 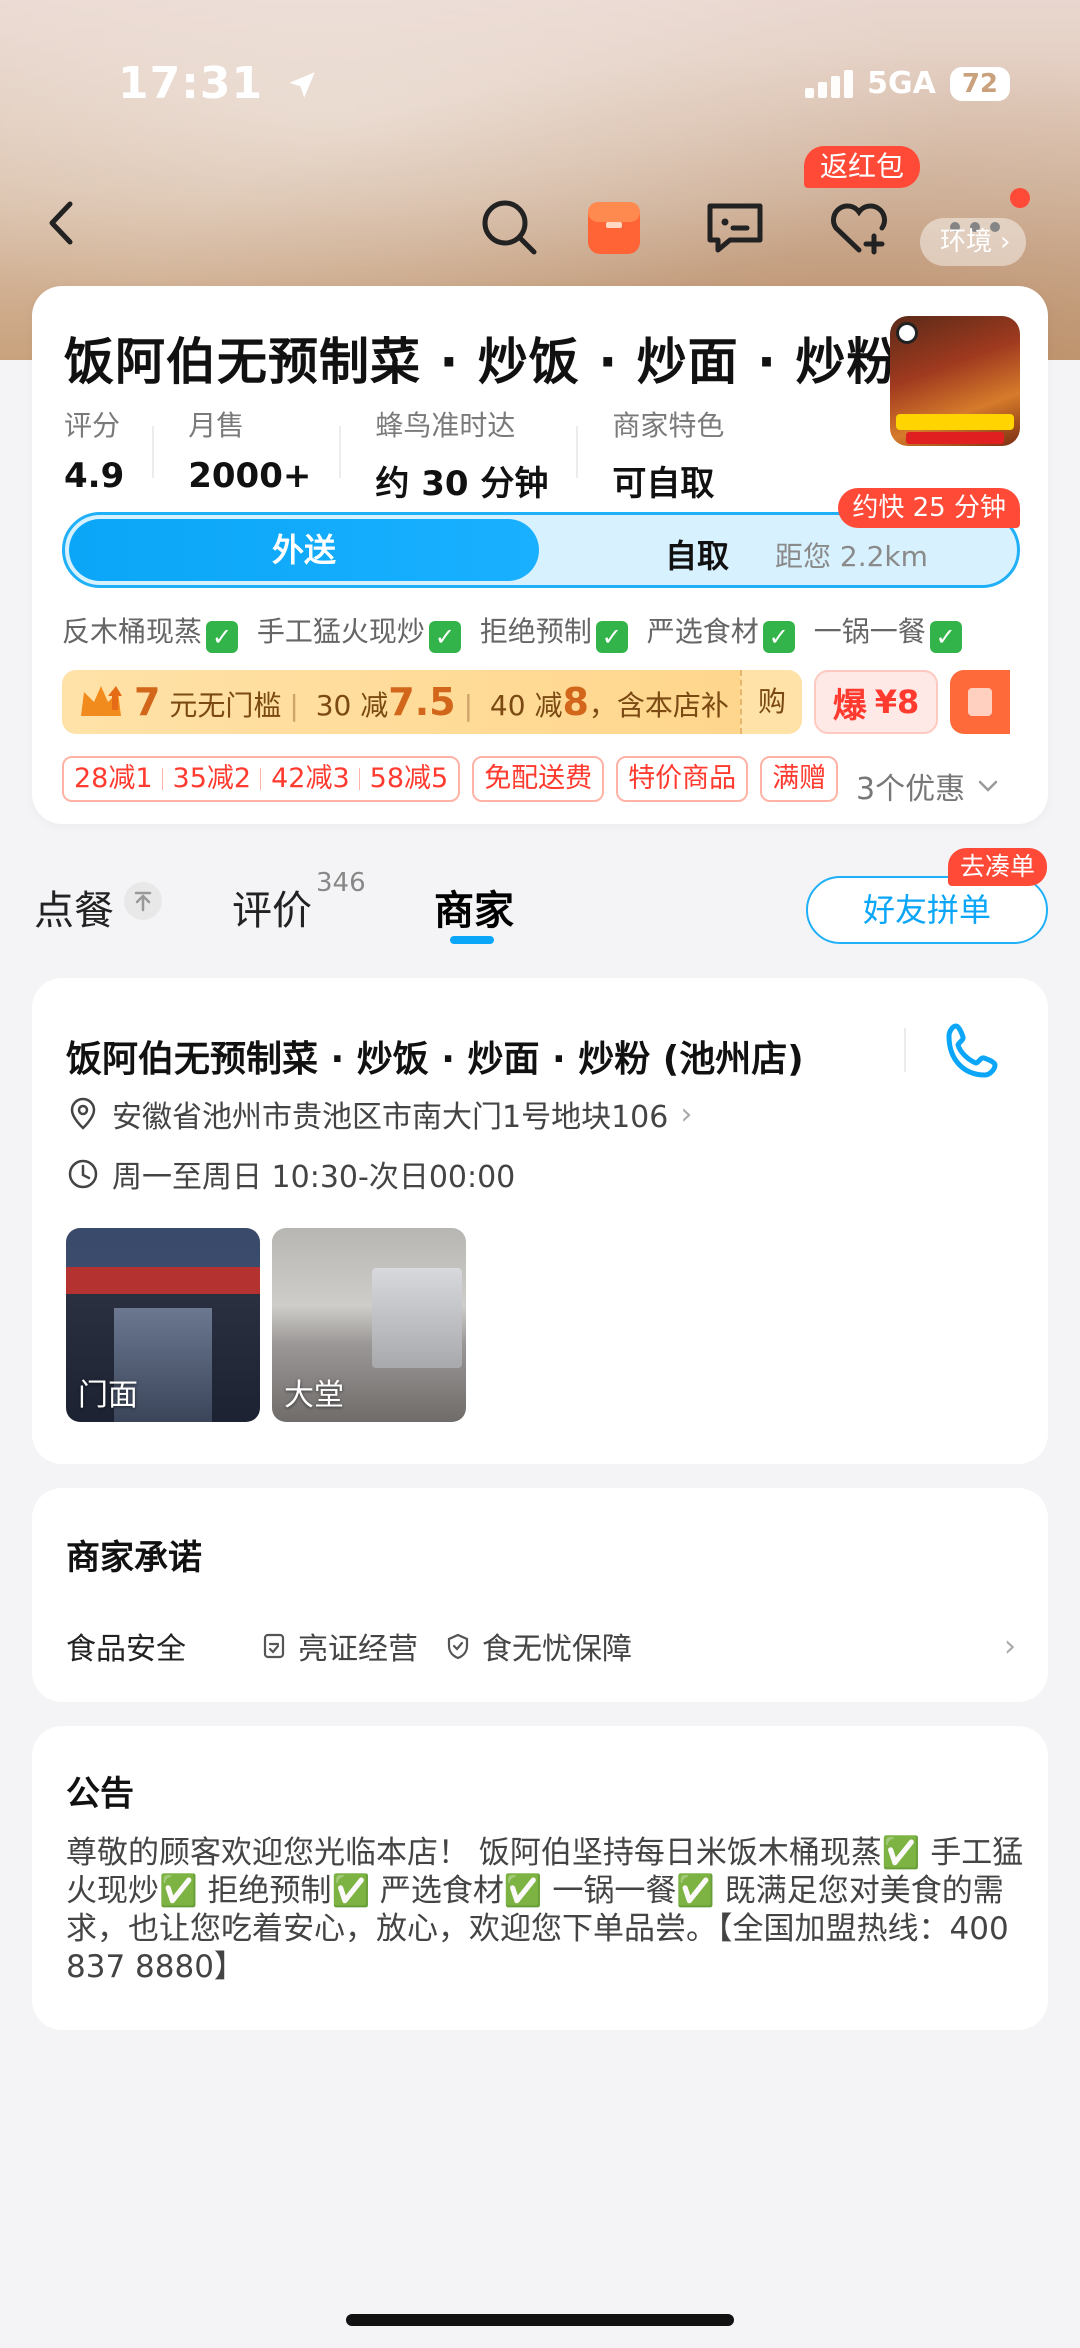 What do you see at coordinates (101, 701) in the screenshot?
I see `crown-icon` at bounding box center [101, 701].